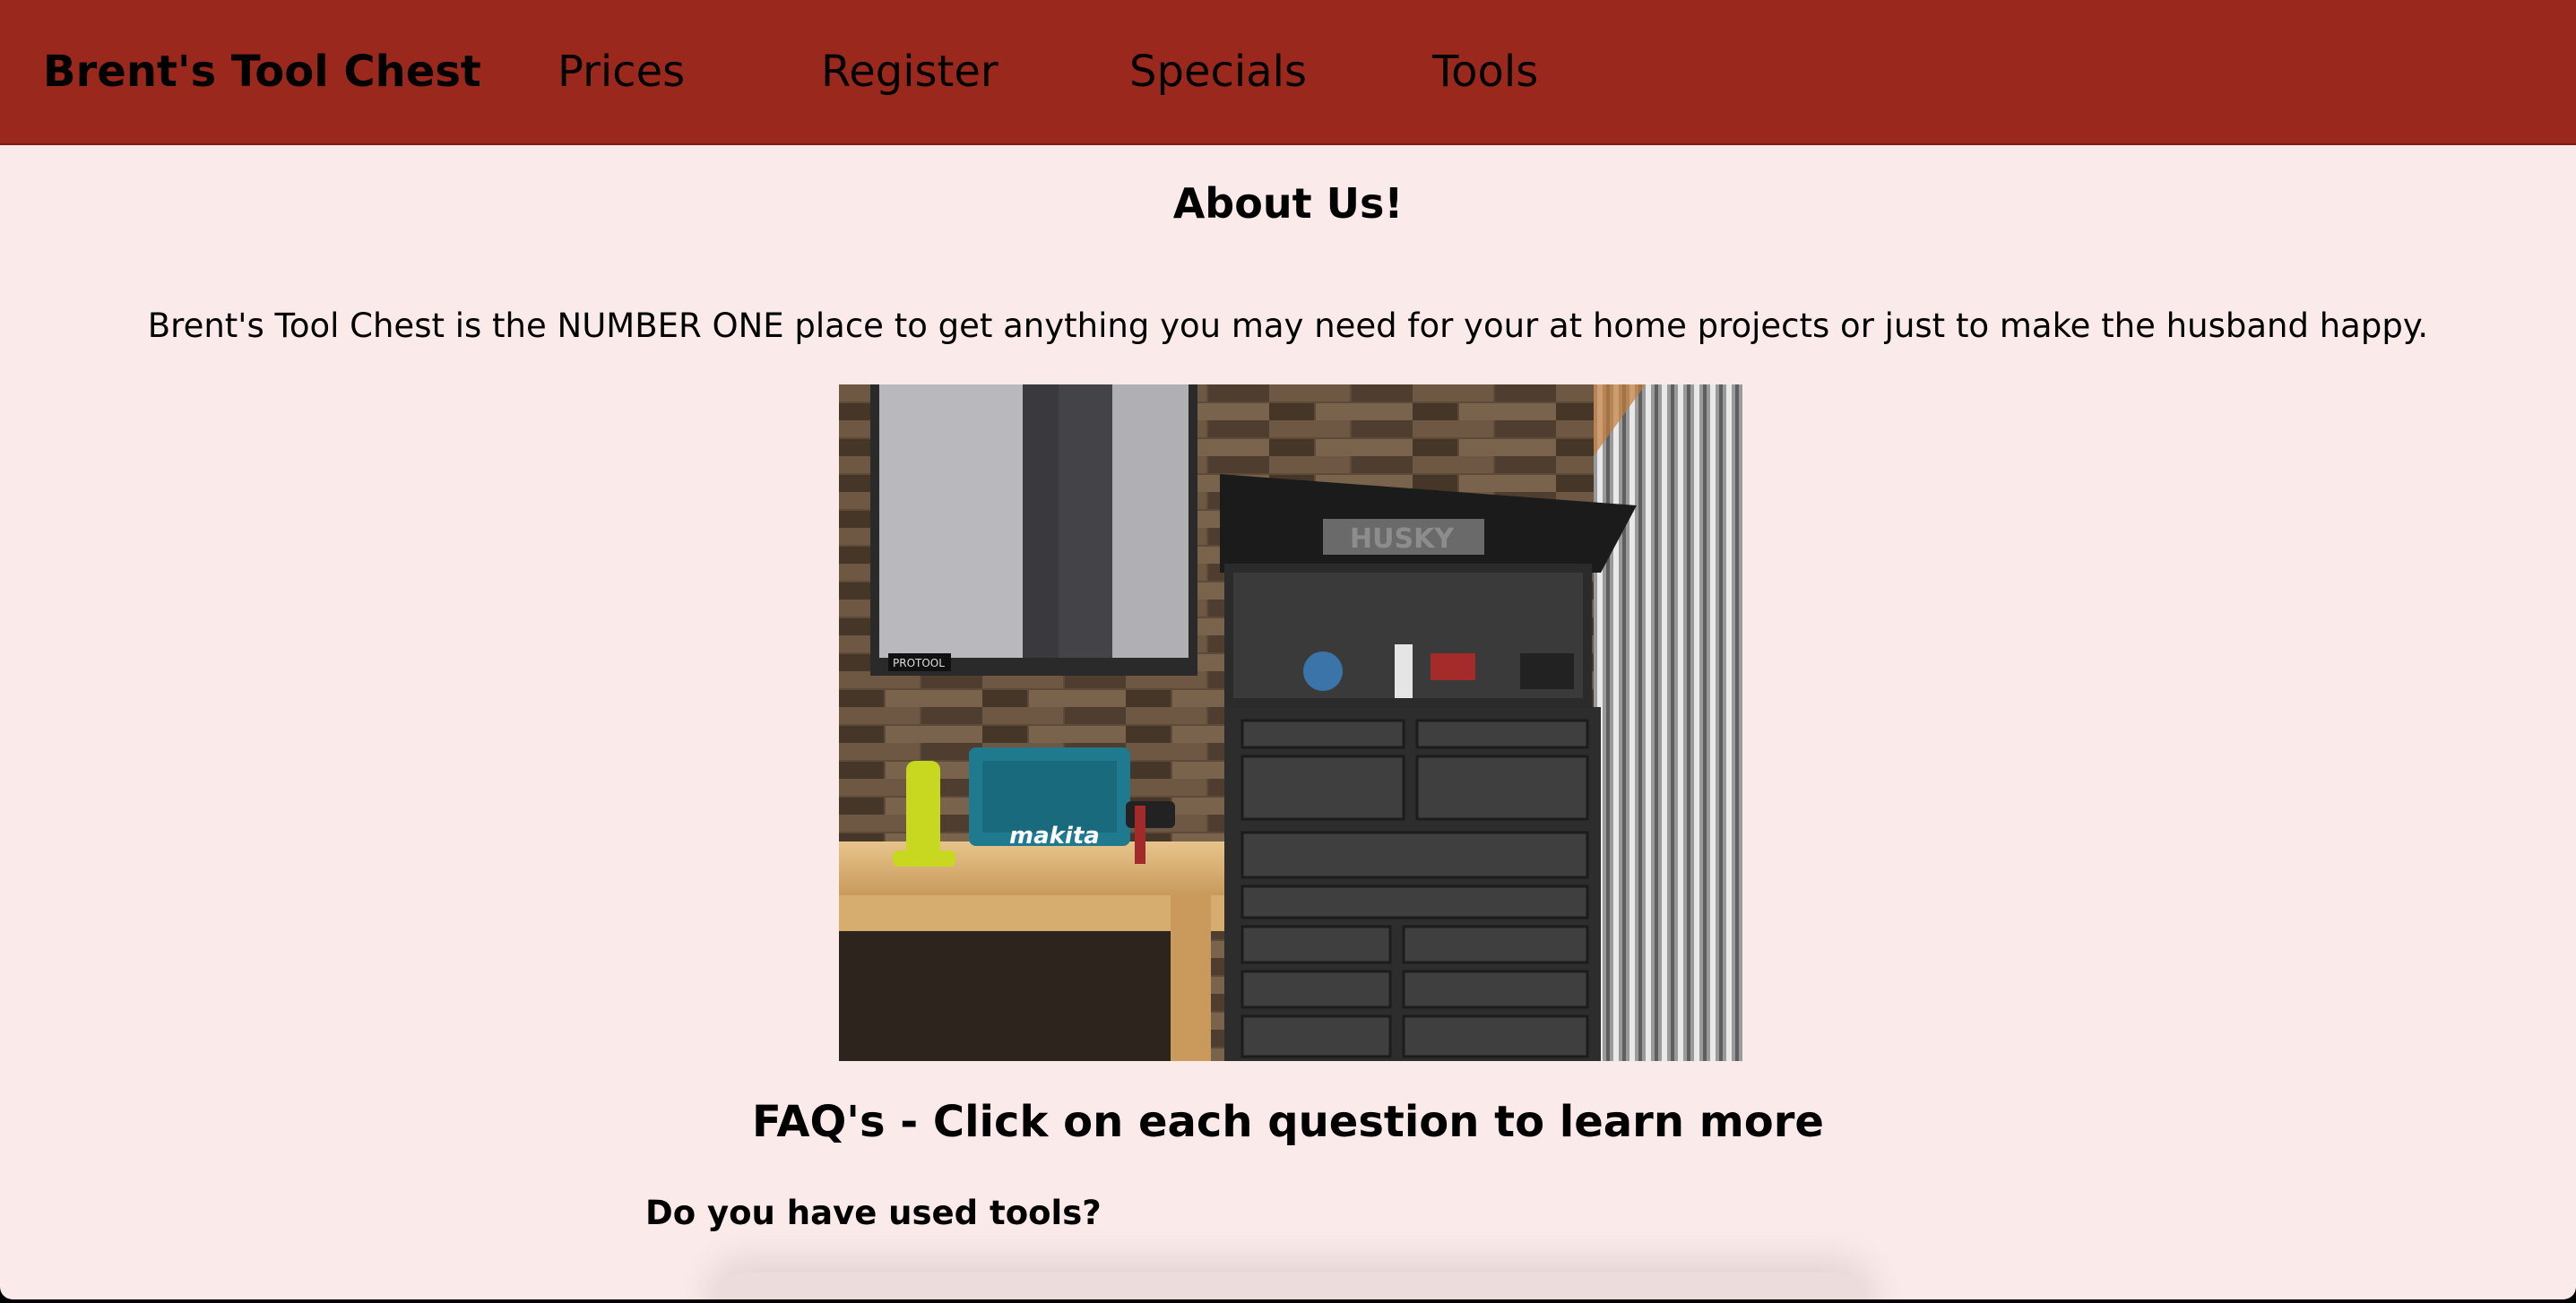 The width and height of the screenshot is (2576, 1303). Describe the element at coordinates (1402, 539) in the screenshot. I see `husky-chest-label: HUSKY` at that location.